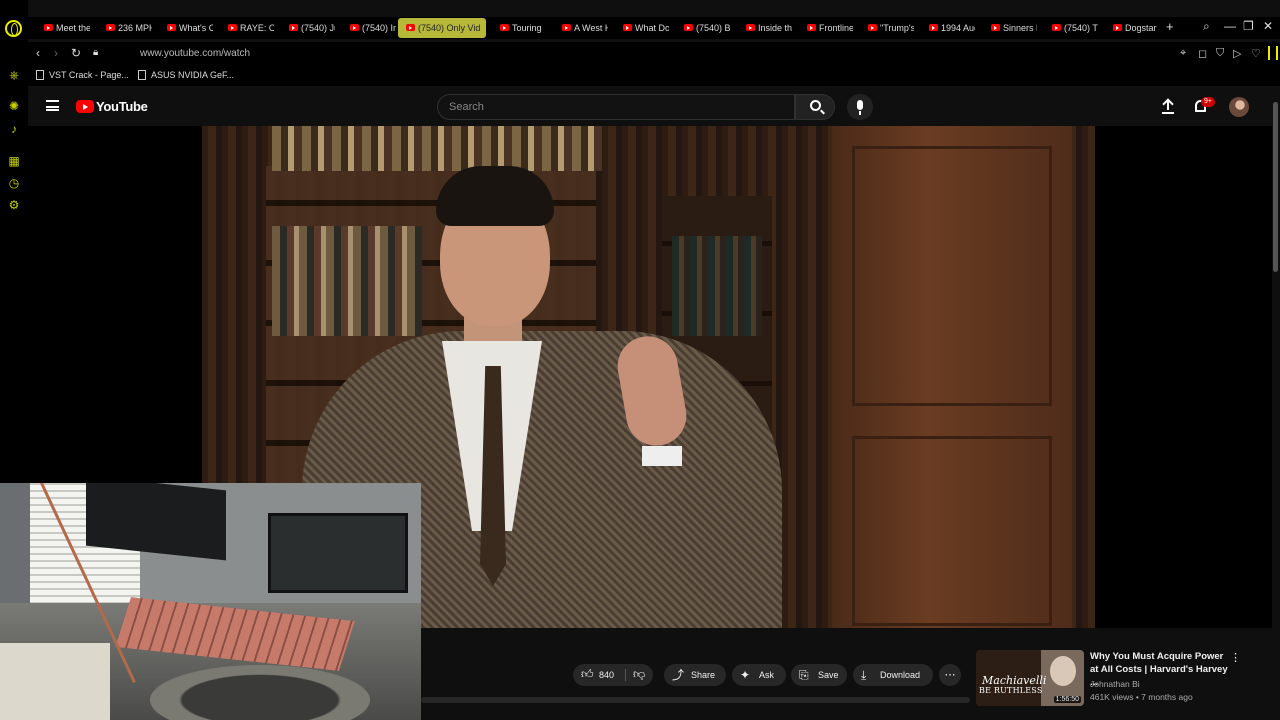  Describe the element at coordinates (1010, 28) in the screenshot. I see `browser-tab: Sinners F` at that location.